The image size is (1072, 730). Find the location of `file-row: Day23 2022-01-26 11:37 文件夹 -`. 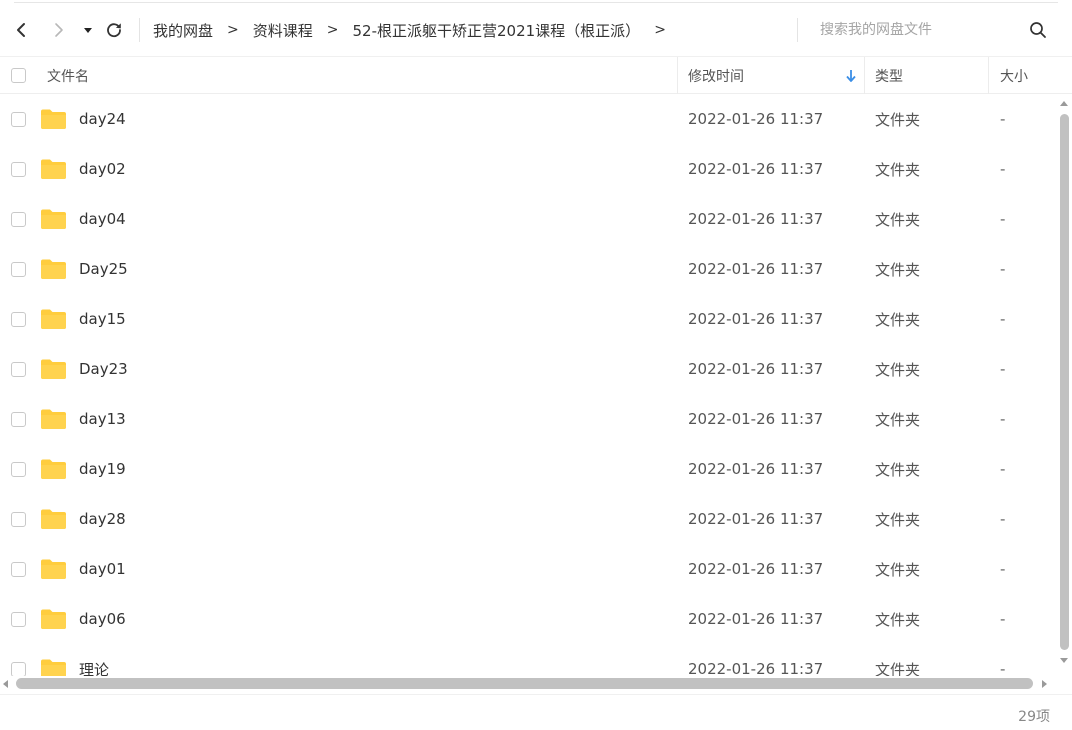

file-row: Day23 2022-01-26 11:37 文件夹 - is located at coordinates (528, 369).